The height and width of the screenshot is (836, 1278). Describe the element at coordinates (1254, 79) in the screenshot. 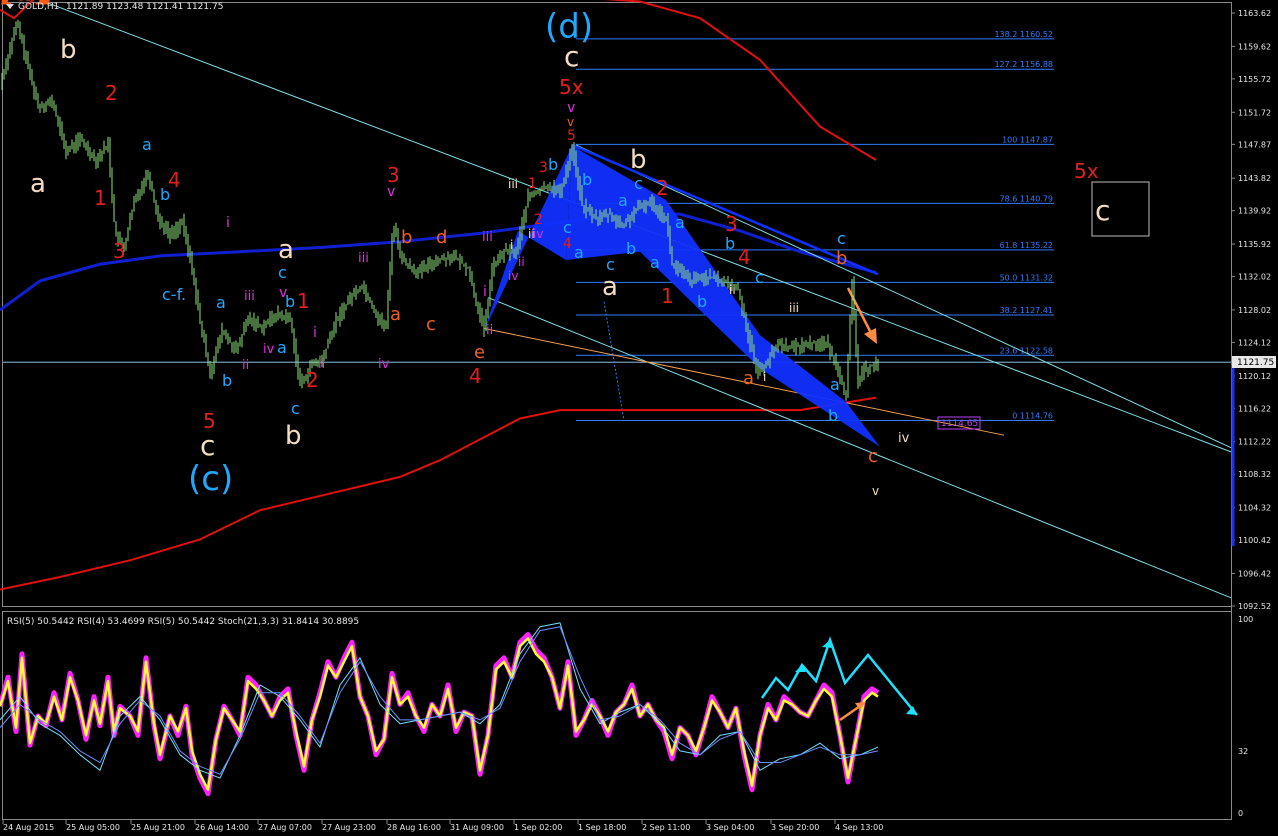

I see `price-tick-label: 1155.72` at that location.